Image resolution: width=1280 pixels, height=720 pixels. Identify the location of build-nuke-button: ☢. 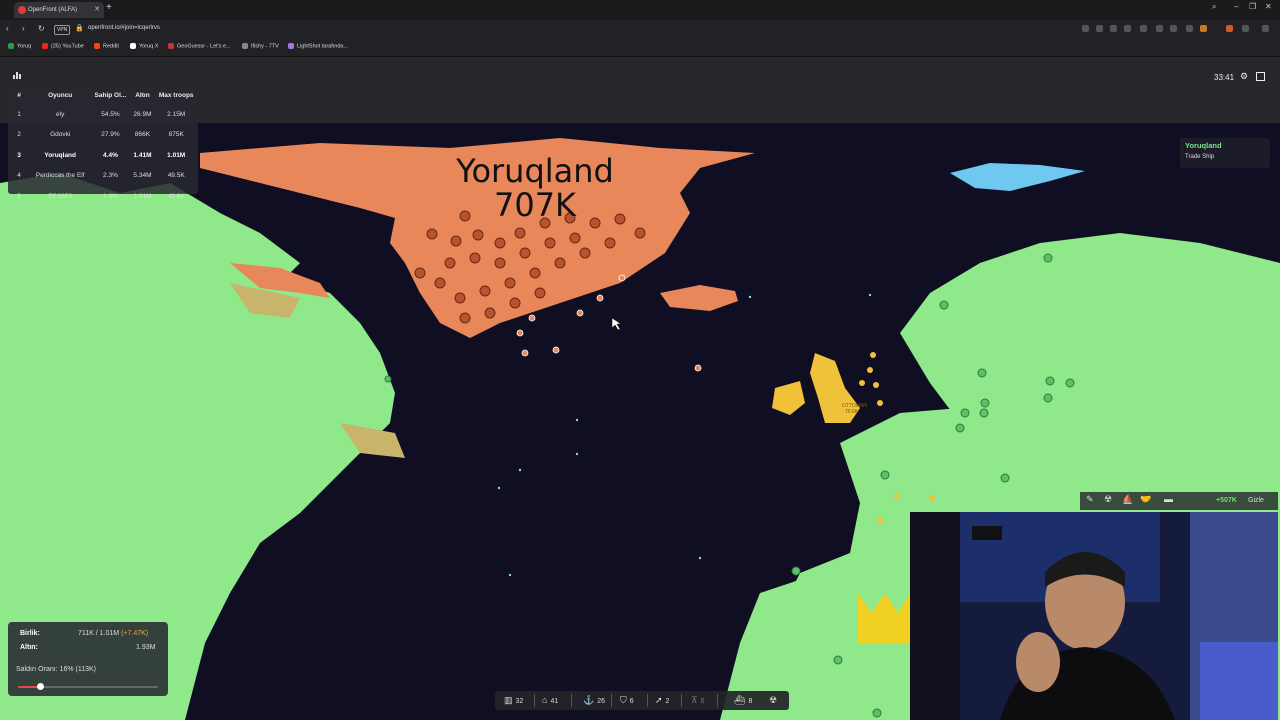
(774, 700).